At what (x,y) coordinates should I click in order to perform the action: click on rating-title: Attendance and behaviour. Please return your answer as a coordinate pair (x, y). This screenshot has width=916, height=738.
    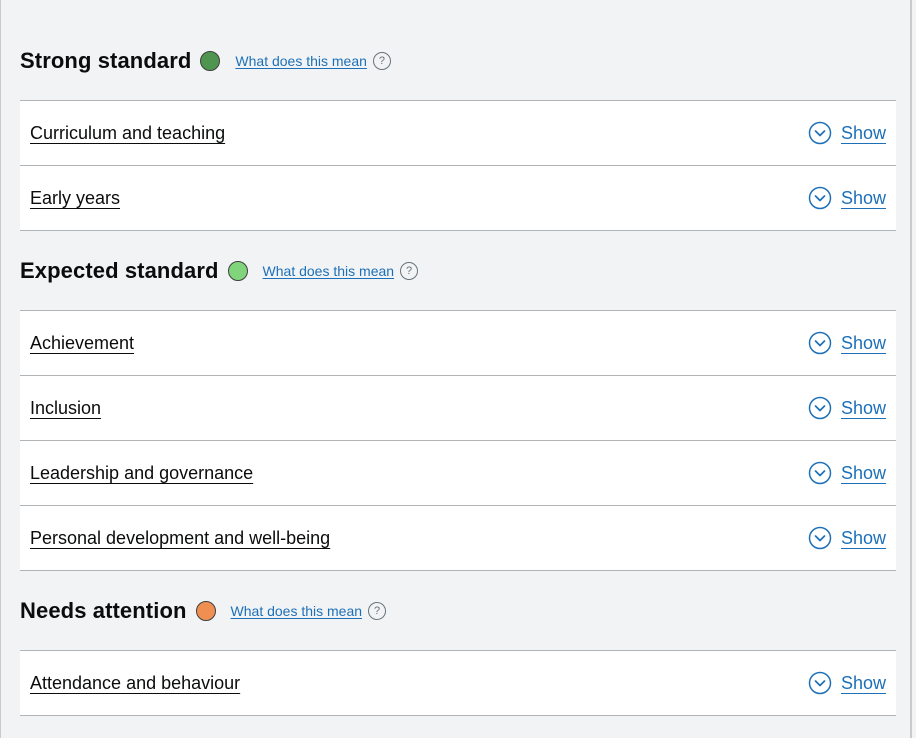
    Looking at the image, I should click on (135, 683).